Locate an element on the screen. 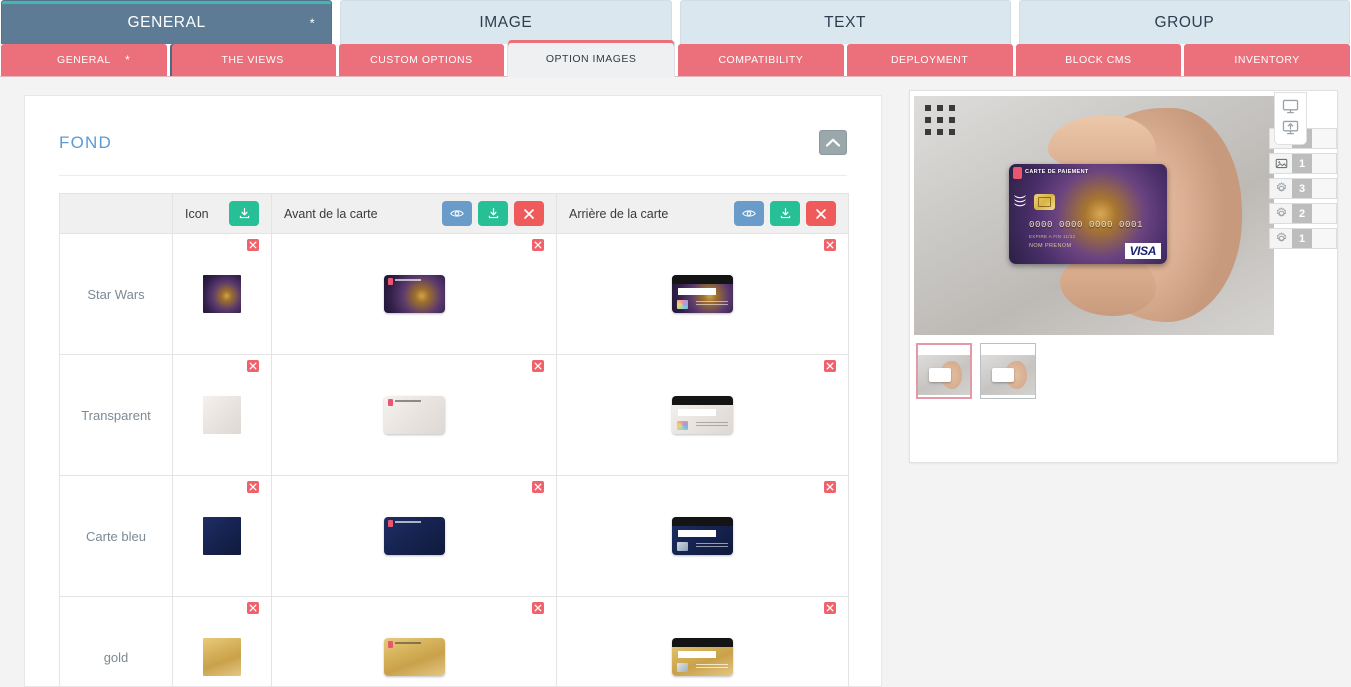 This screenshot has height=687, width=1351. sub-tab-deployment: DEPLOYMENT is located at coordinates (929, 60).